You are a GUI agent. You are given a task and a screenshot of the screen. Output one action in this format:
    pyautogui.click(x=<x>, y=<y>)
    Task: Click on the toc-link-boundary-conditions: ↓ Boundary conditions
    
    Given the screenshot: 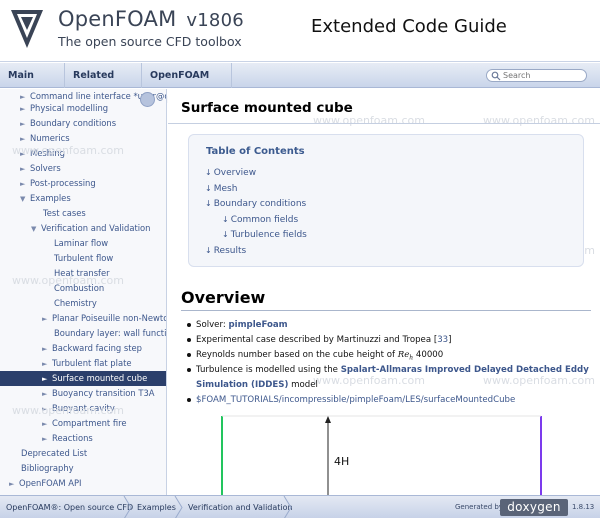 What is the action you would take?
    pyautogui.click(x=255, y=204)
    